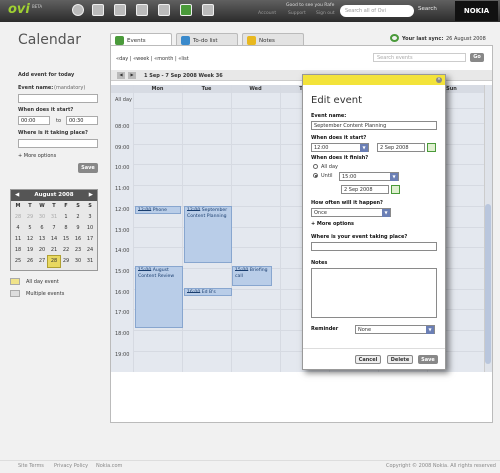  Describe the element at coordinates (42, 250) in the screenshot. I see `mini-day: 20` at that location.